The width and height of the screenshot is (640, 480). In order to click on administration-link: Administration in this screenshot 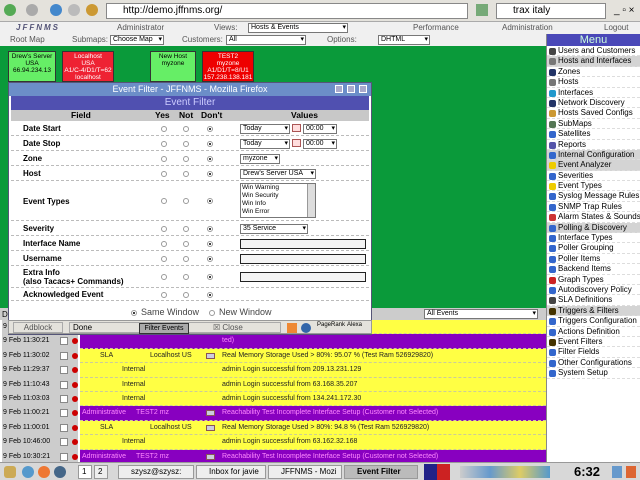, I will do `click(527, 27)`.